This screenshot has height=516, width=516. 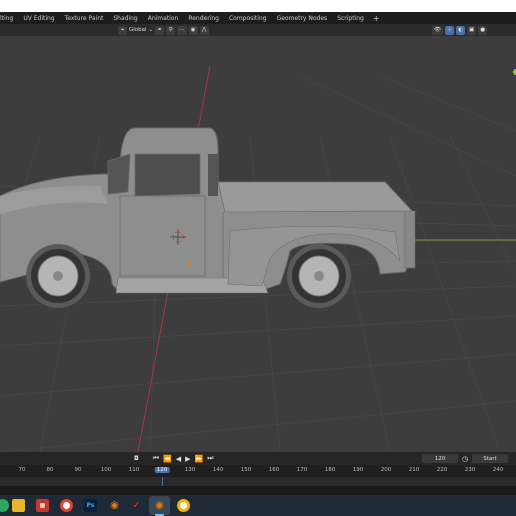 I want to click on next-keyframe-icon: ⏩, so click(x=199, y=459).